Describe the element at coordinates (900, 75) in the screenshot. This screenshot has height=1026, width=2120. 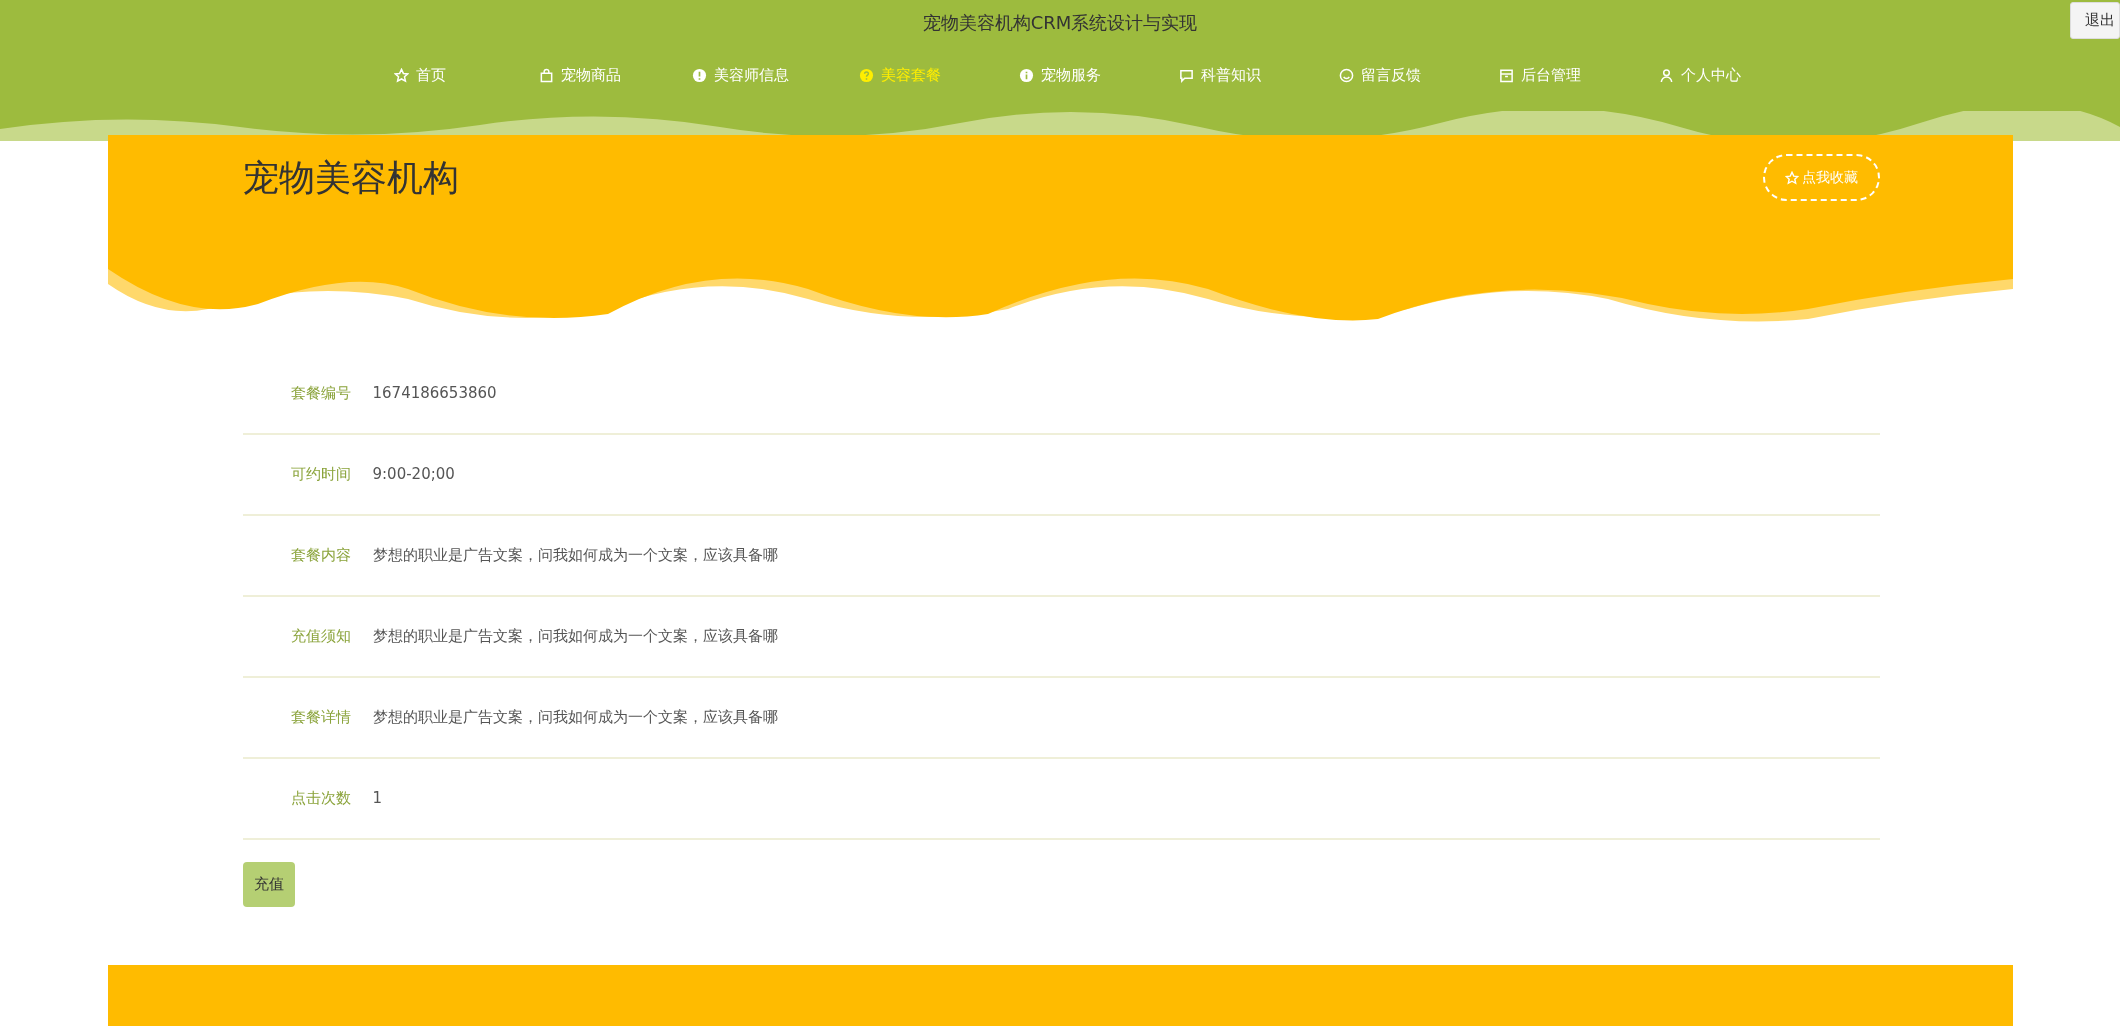
I see `nav-link: 美容套餐` at that location.